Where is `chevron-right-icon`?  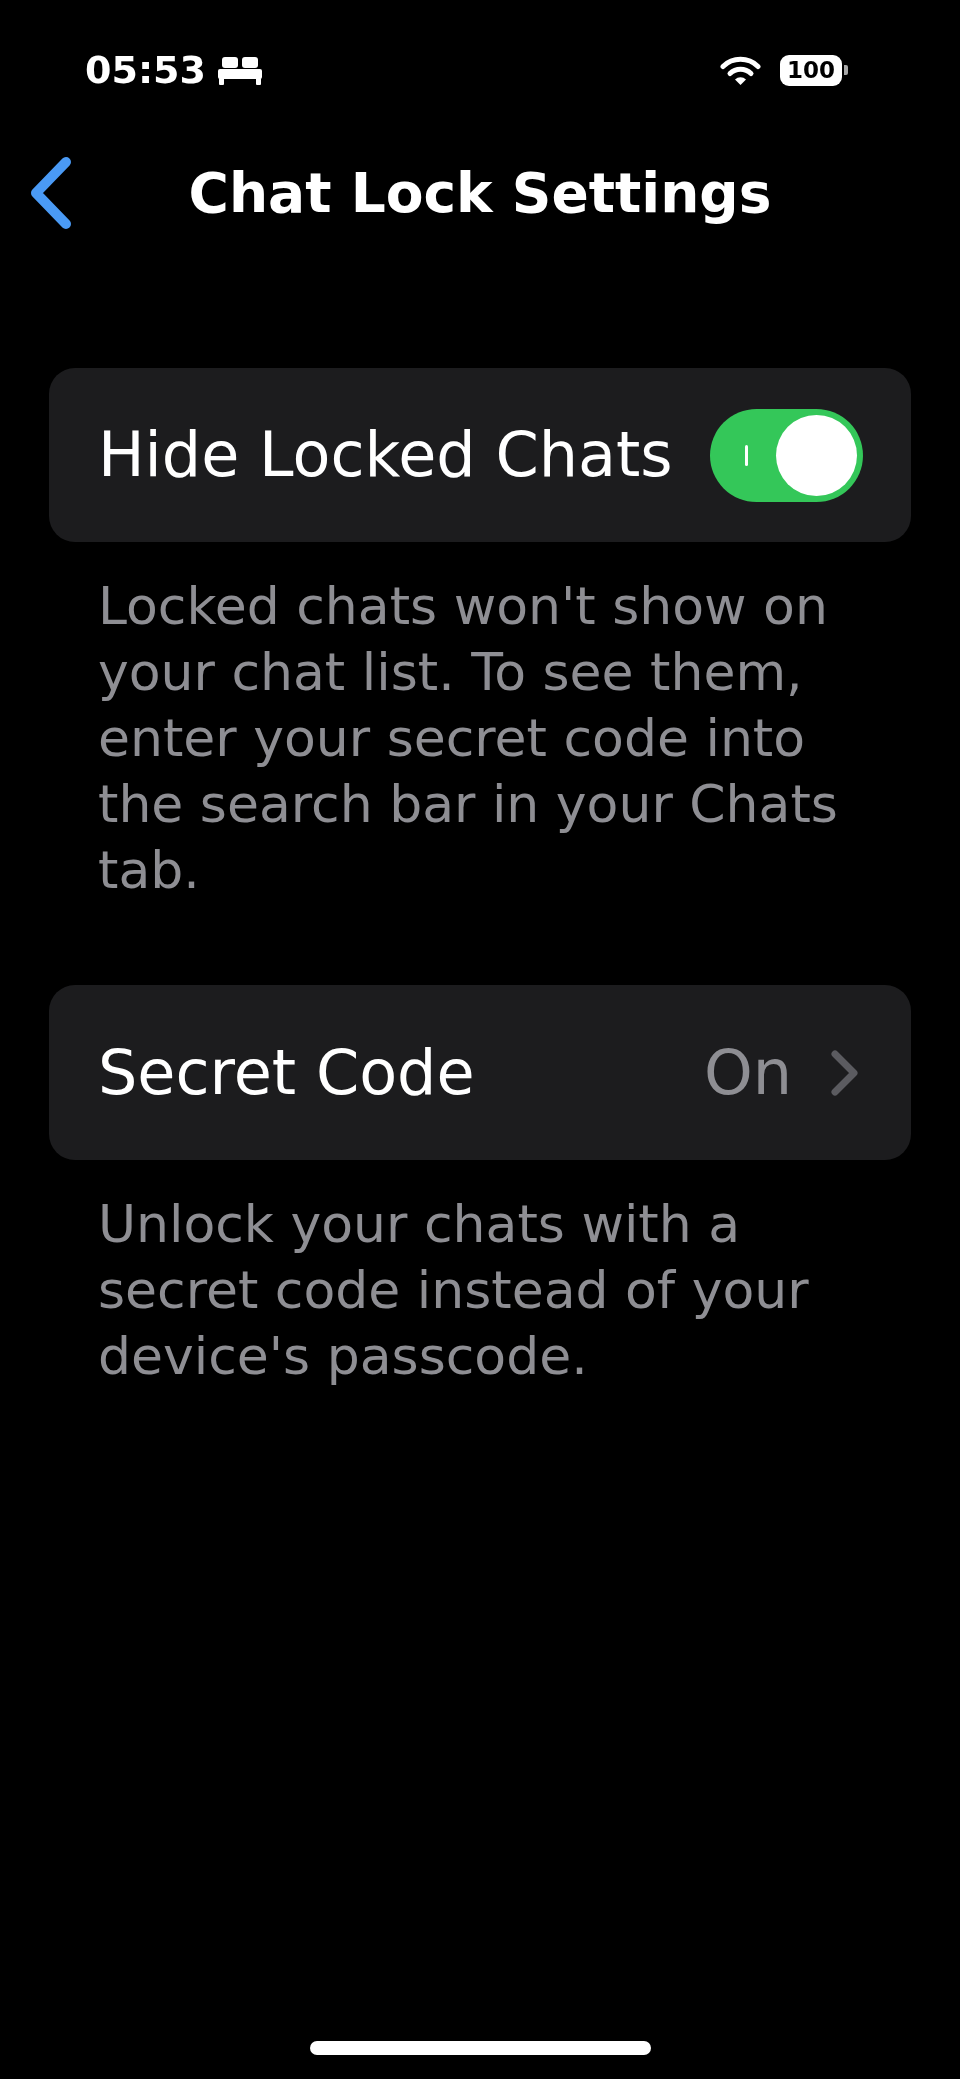
chevron-right-icon is located at coordinates (844, 1072).